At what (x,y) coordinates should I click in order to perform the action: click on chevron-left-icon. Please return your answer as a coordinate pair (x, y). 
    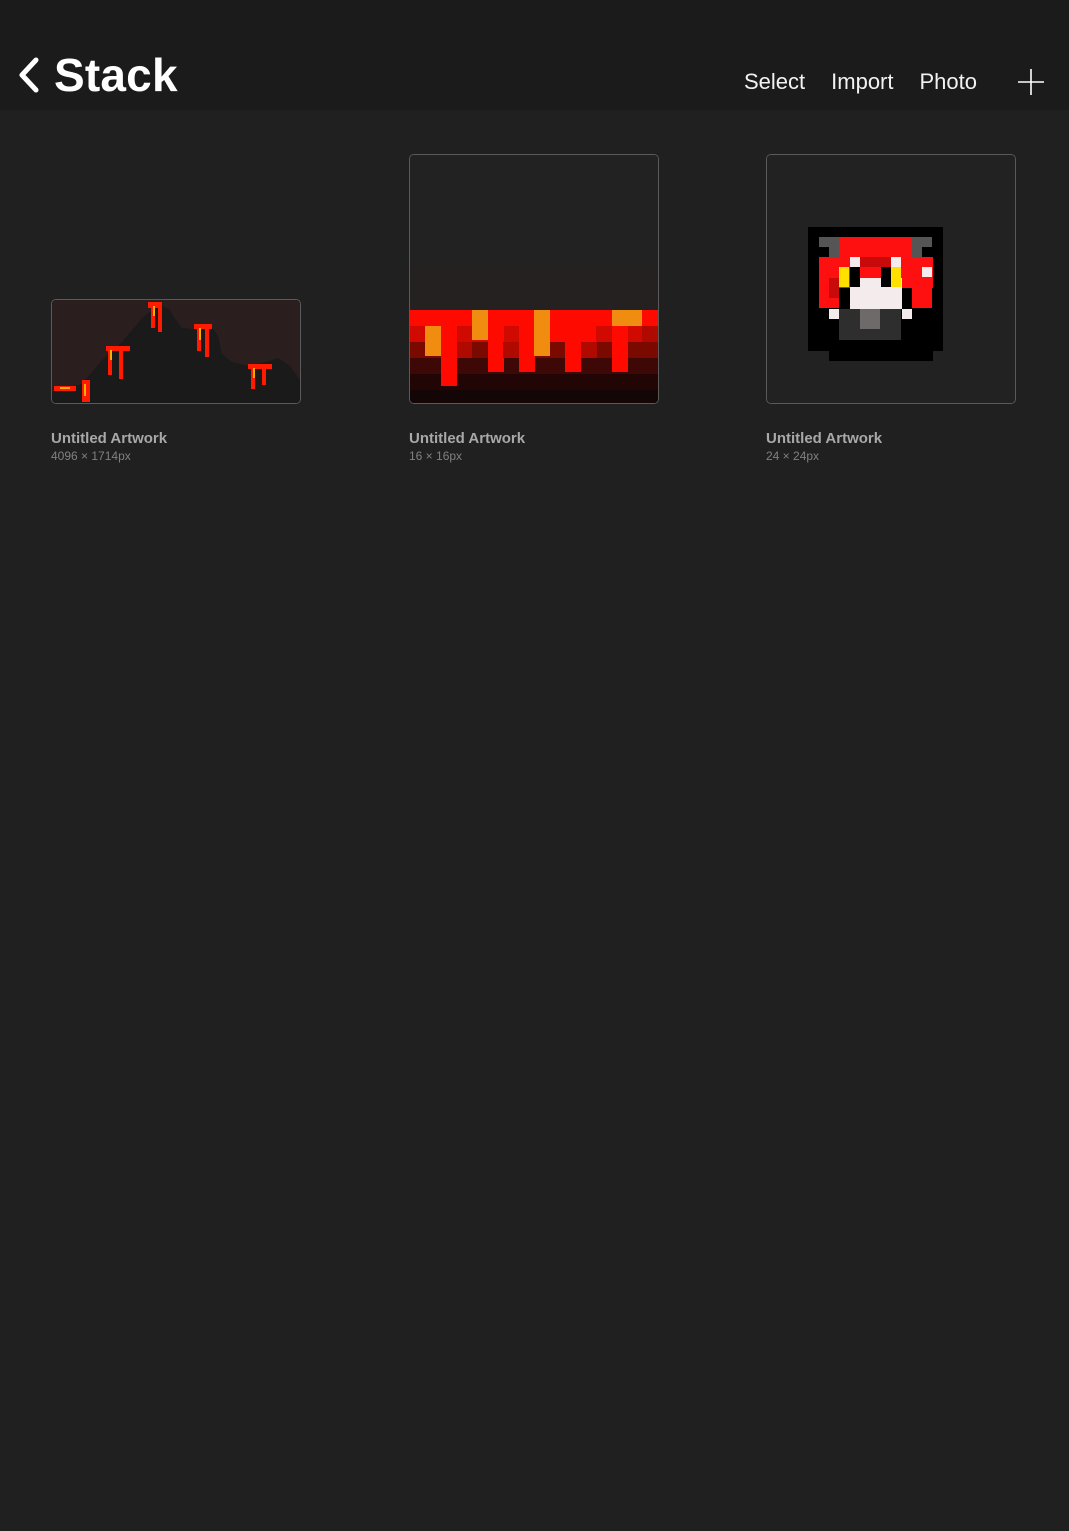
    Looking at the image, I should click on (29, 75).